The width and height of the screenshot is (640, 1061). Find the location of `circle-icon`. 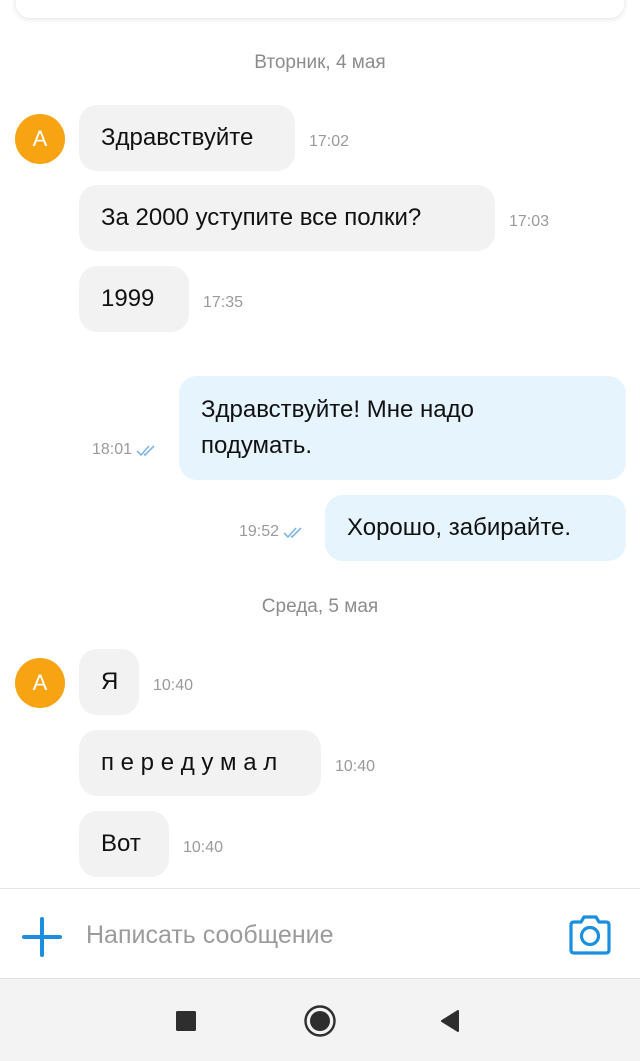

circle-icon is located at coordinates (320, 1021).